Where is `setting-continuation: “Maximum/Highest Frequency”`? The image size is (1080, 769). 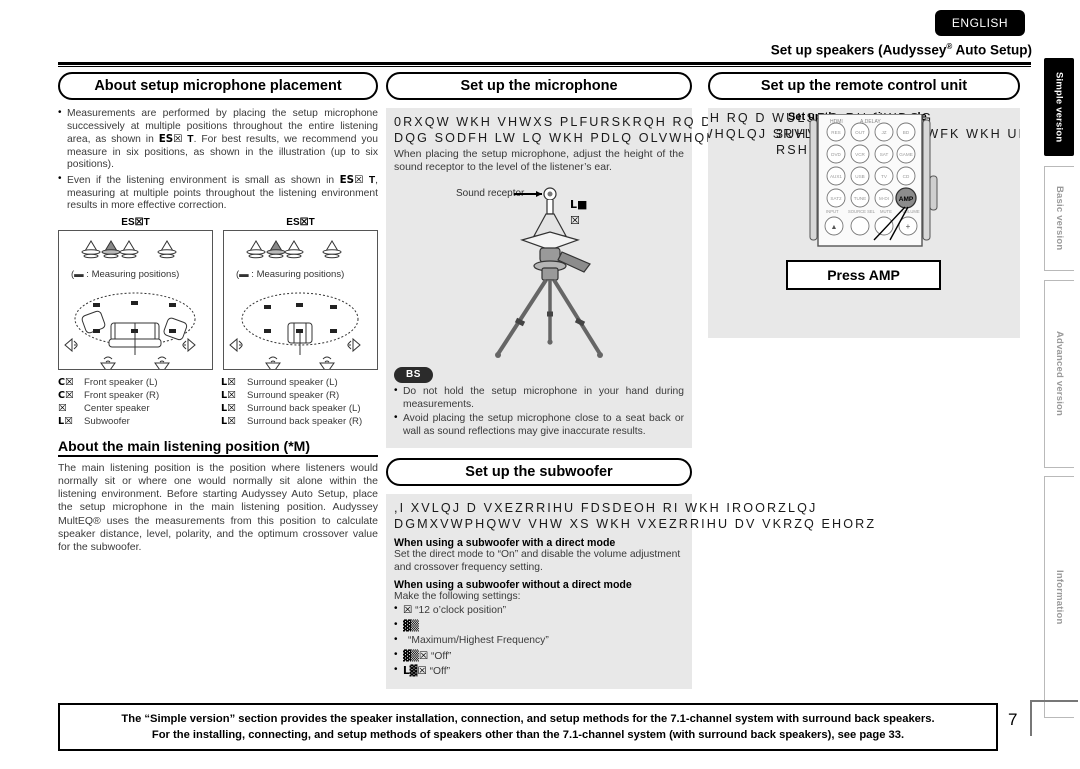 setting-continuation: “Maximum/Highest Frequency” is located at coordinates (539, 641).